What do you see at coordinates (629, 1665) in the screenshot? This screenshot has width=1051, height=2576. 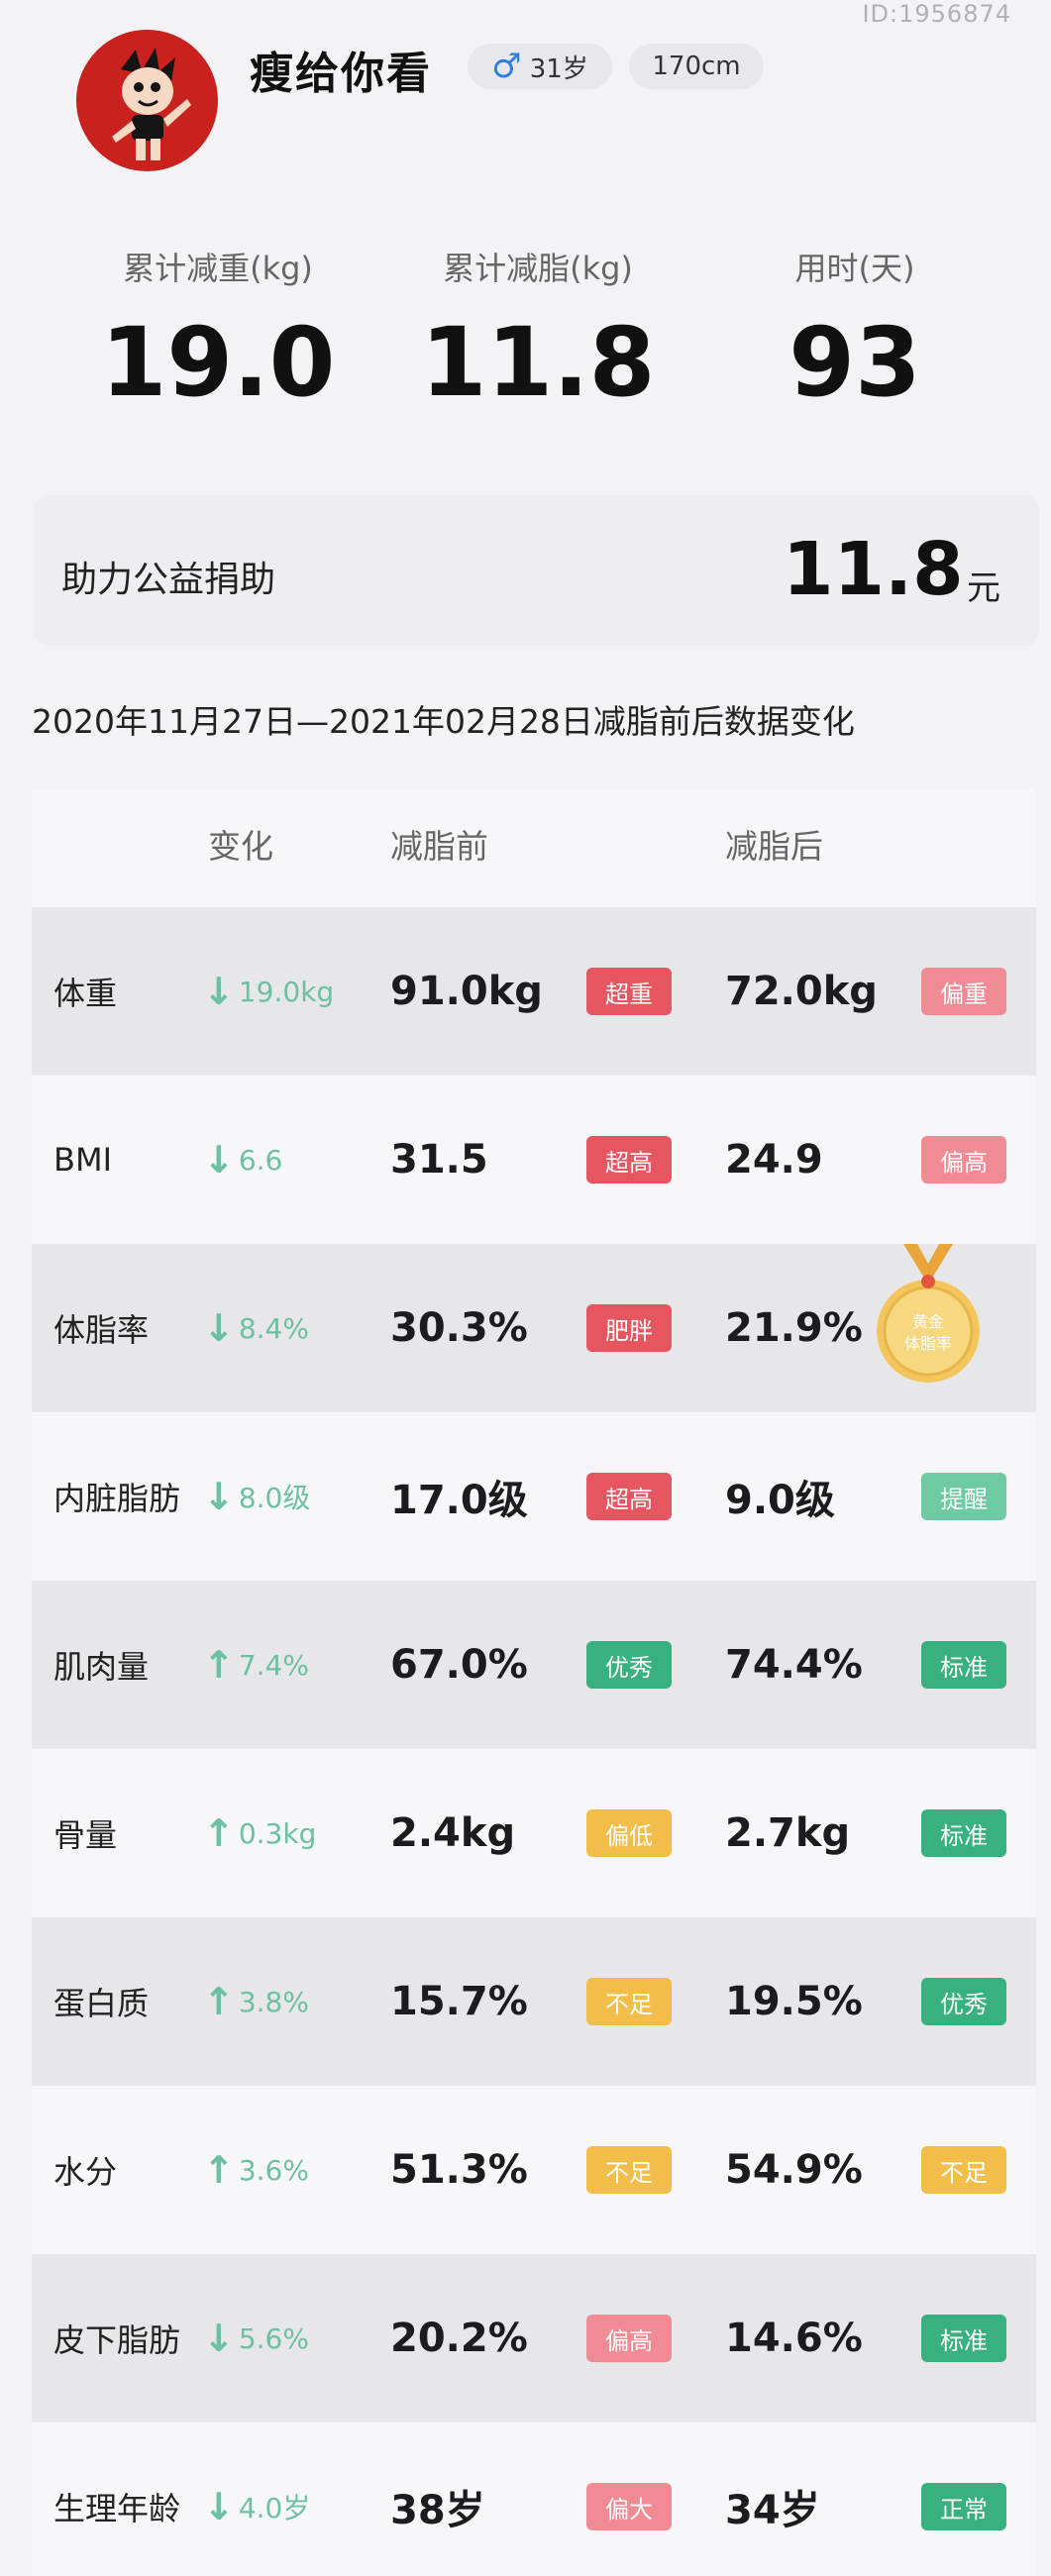 I see `before-status-badge: 优秀` at bounding box center [629, 1665].